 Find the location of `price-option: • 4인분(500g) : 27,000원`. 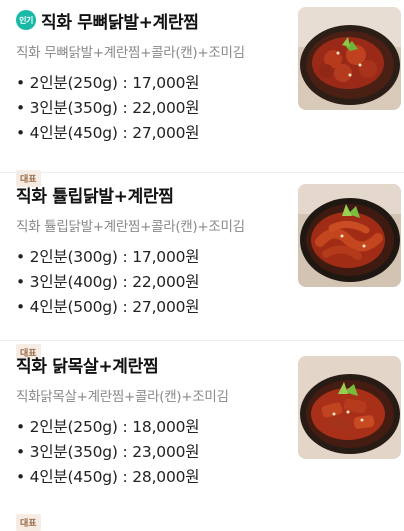

price-option: • 4인분(500g) : 27,000원 is located at coordinates (108, 307).